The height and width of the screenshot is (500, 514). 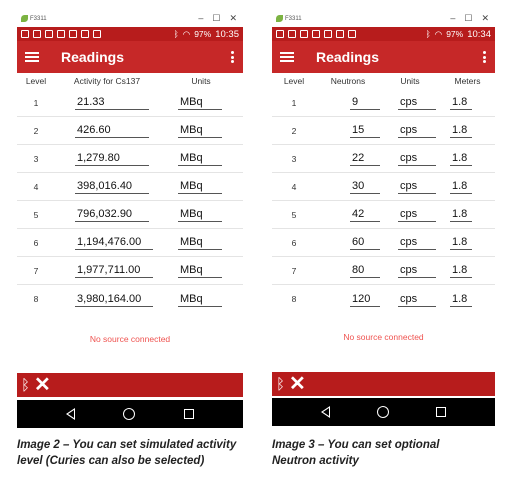 I want to click on battery-percent: 97%, so click(x=203, y=34).